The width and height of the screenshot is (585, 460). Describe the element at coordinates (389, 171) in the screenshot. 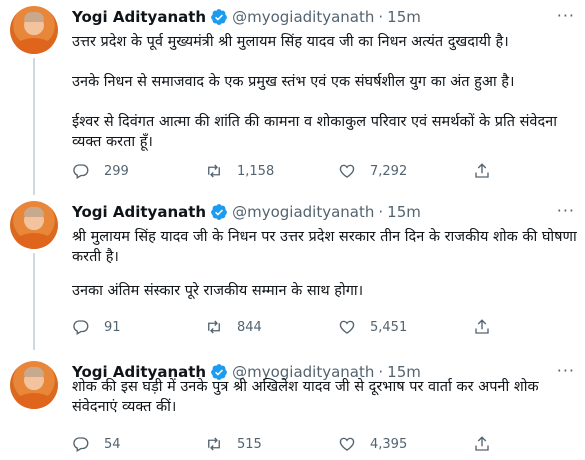

I see `like-count: 7,292` at that location.